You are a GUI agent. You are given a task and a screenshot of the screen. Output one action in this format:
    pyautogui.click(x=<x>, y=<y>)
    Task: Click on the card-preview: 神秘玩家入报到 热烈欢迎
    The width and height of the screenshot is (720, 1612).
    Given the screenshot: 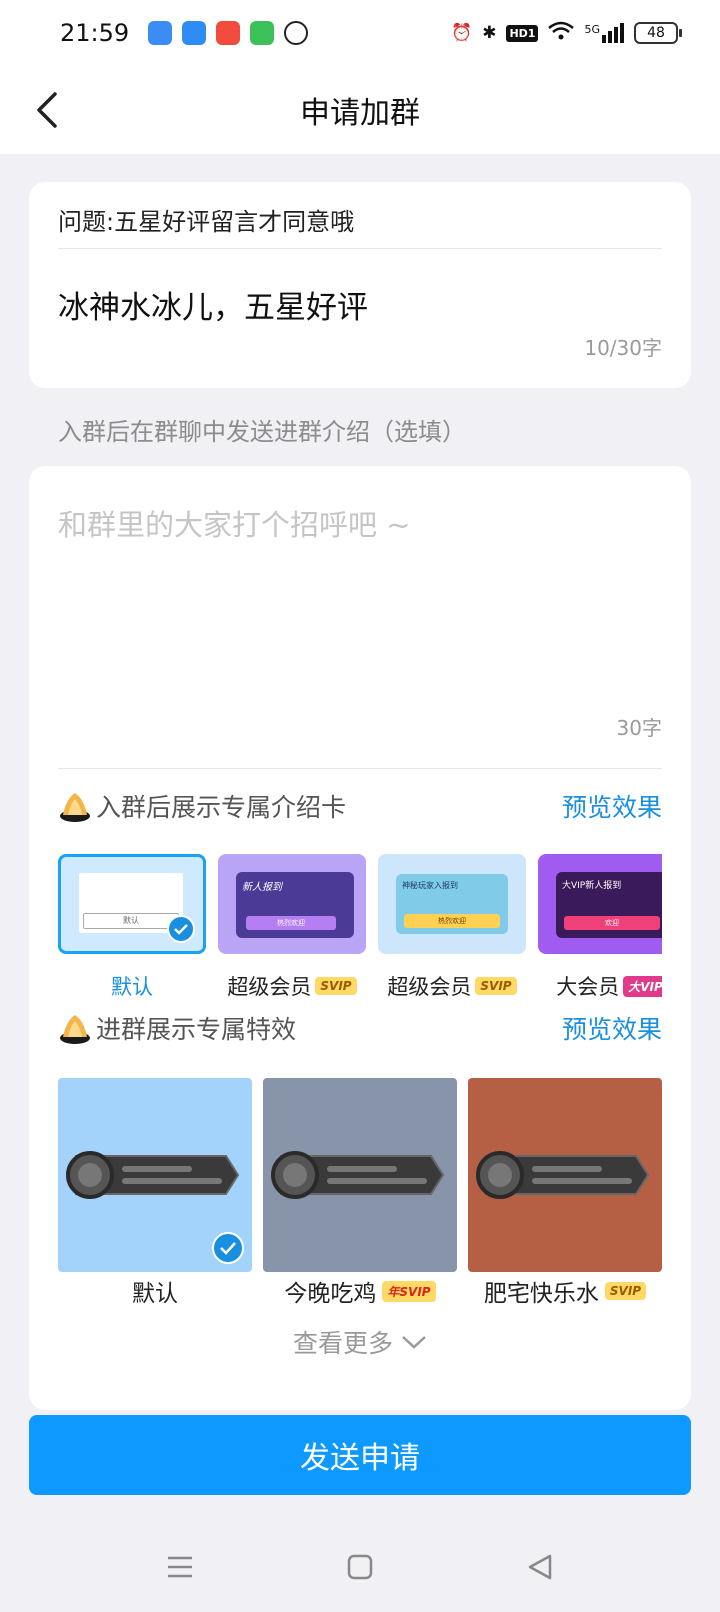 What is the action you would take?
    pyautogui.click(x=452, y=904)
    